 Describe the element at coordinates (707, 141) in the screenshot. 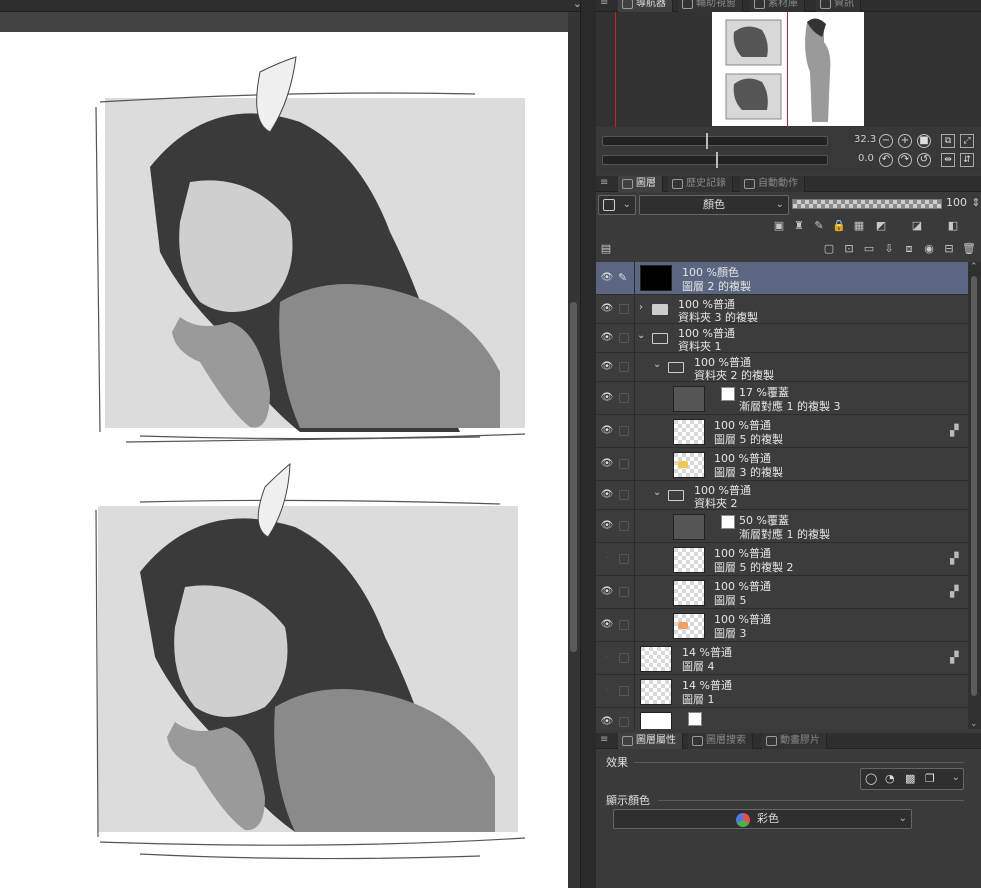

I see `zoom-slider-knob` at that location.